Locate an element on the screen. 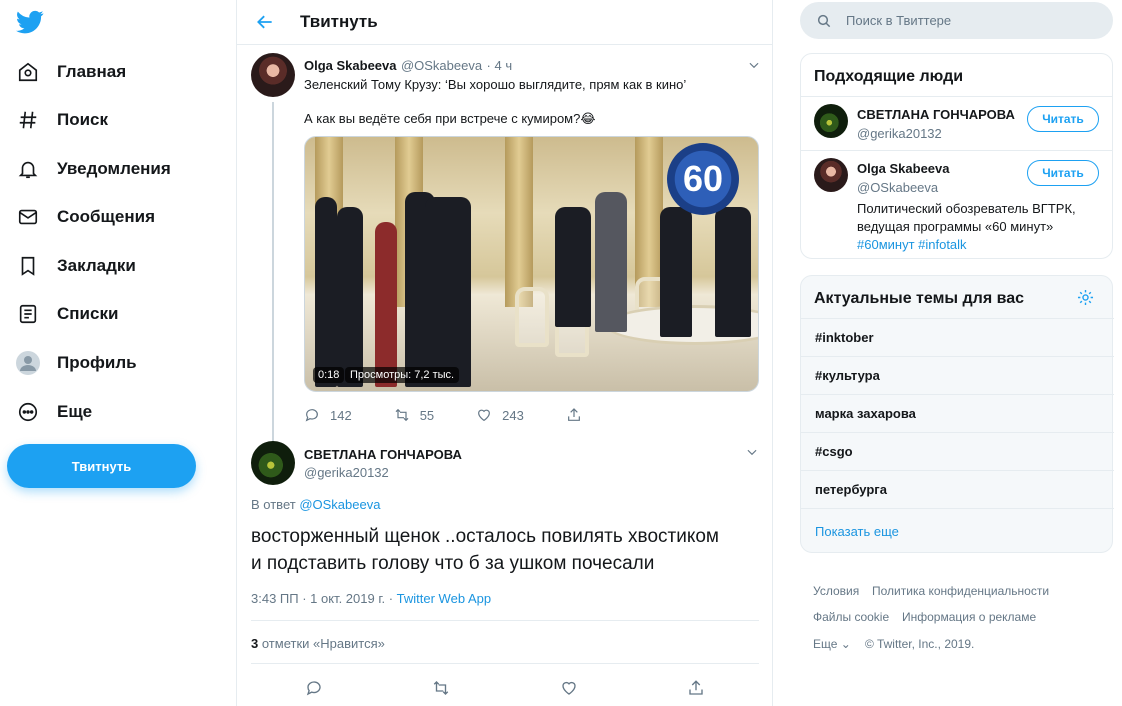  reply-icon is located at coordinates (311, 415).